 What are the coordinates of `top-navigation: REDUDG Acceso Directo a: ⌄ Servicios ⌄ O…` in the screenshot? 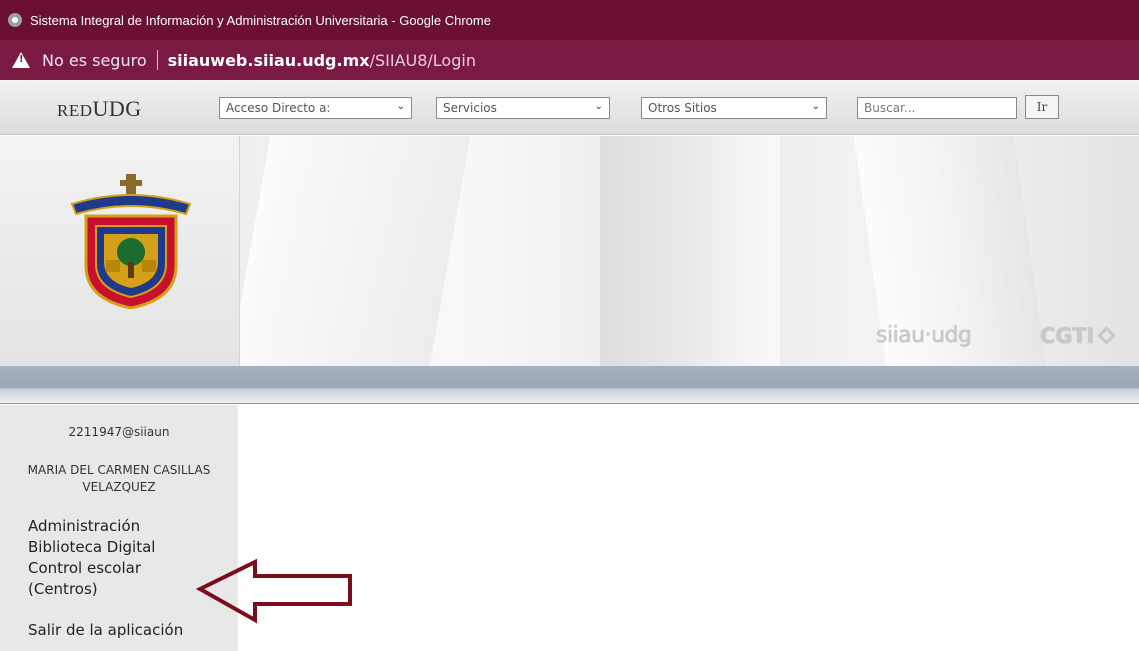 It's located at (569, 107).